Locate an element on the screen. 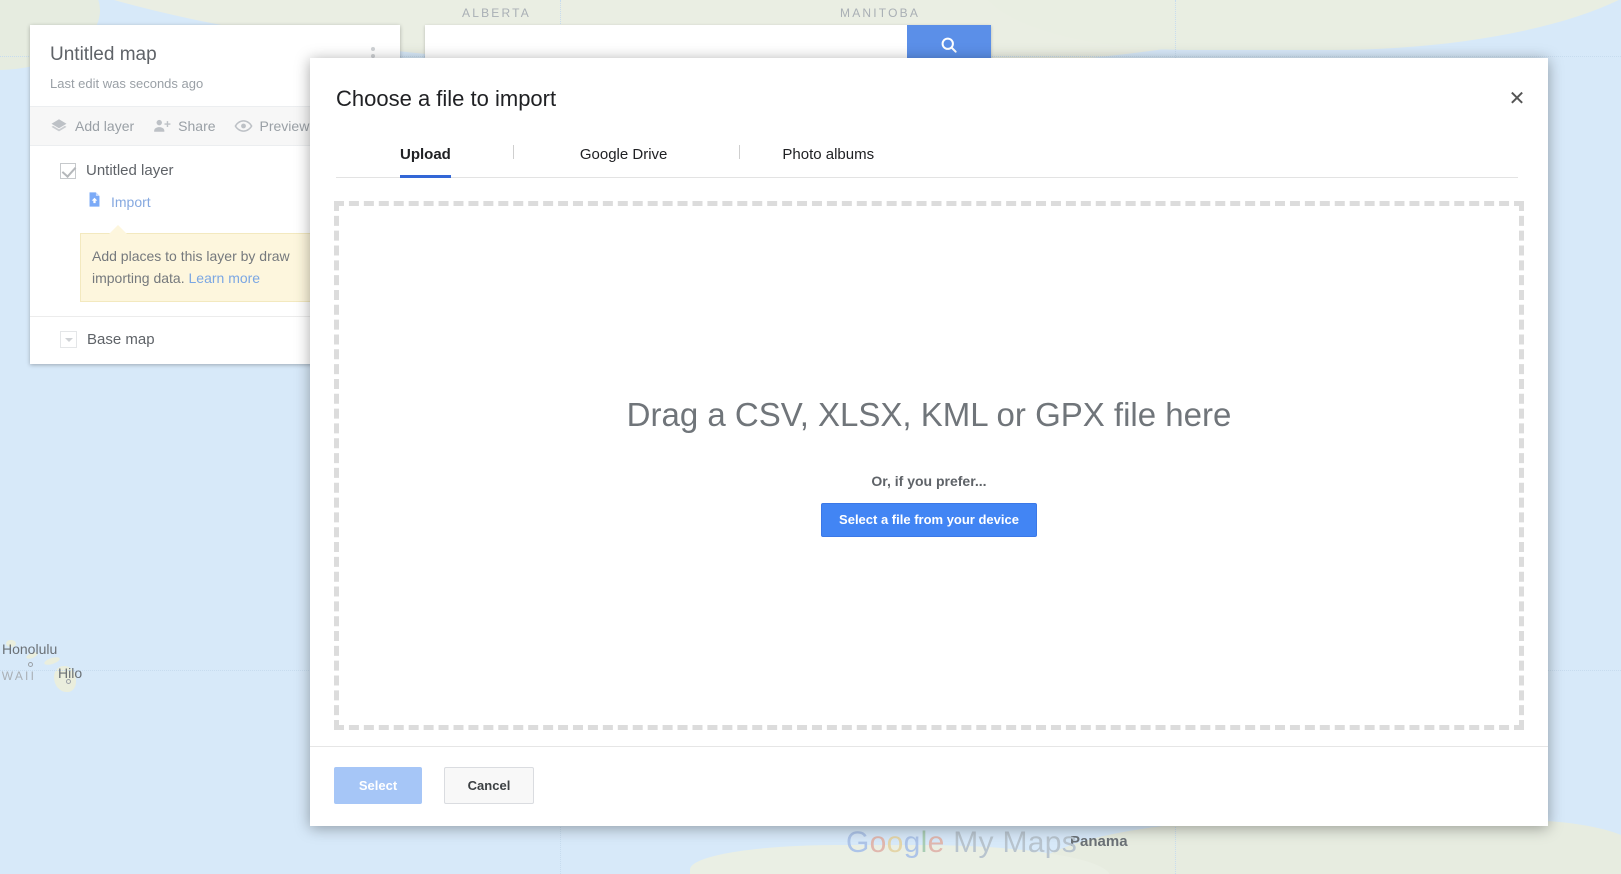  chevron-down-icon is located at coordinates (68, 339).